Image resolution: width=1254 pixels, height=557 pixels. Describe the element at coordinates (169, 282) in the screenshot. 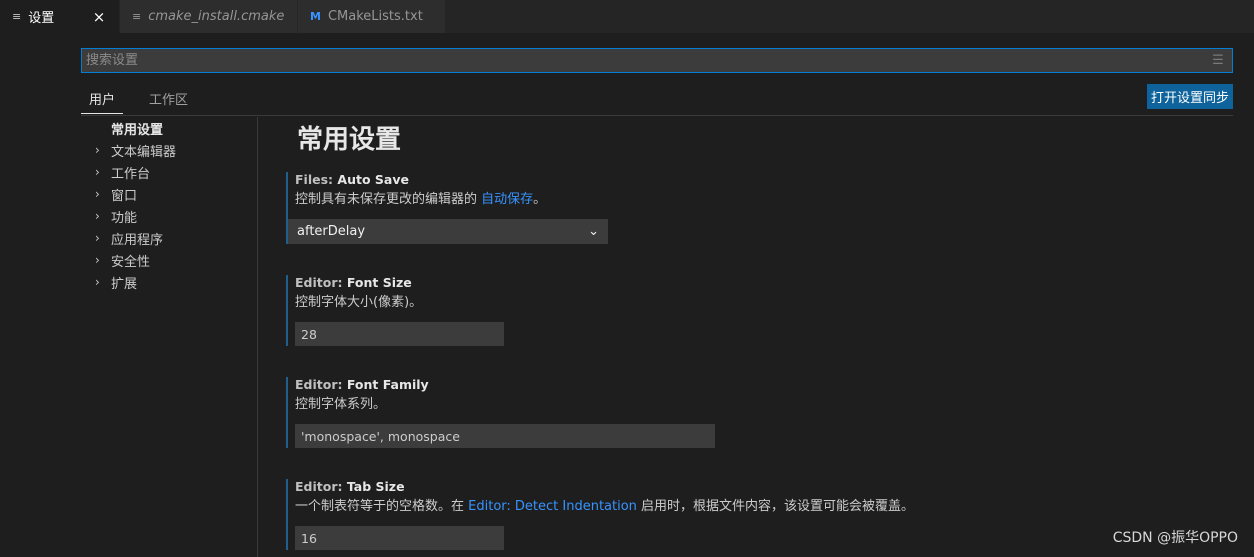

I see `toc-item-extensions: › 扩展` at that location.